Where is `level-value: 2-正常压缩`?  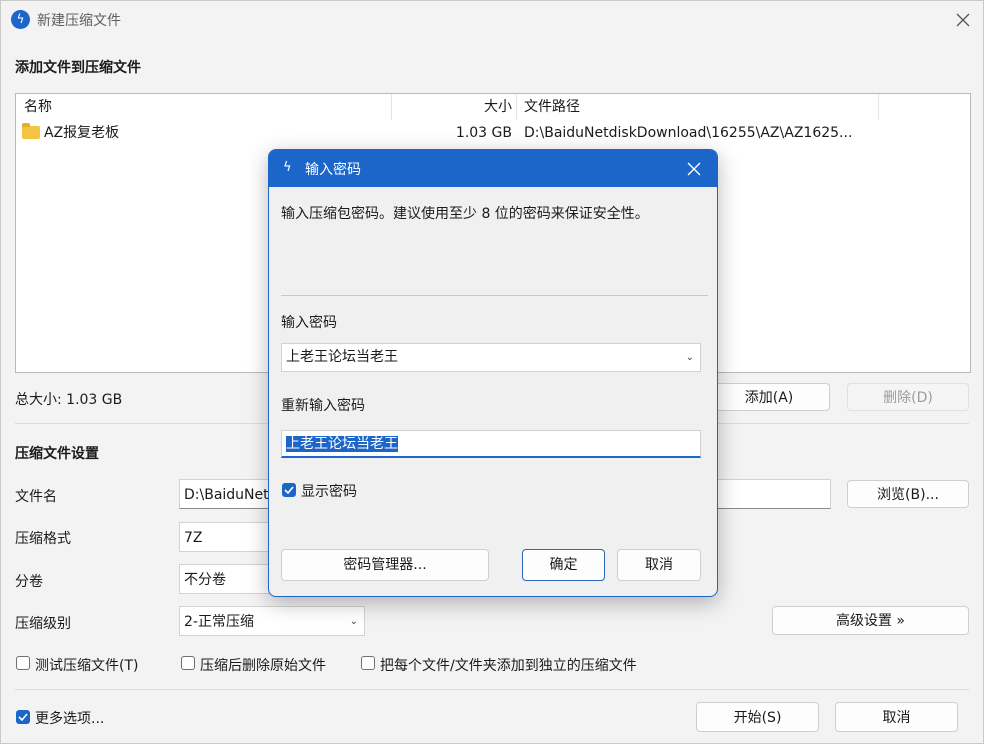
level-value: 2-正常压缩 is located at coordinates (219, 622).